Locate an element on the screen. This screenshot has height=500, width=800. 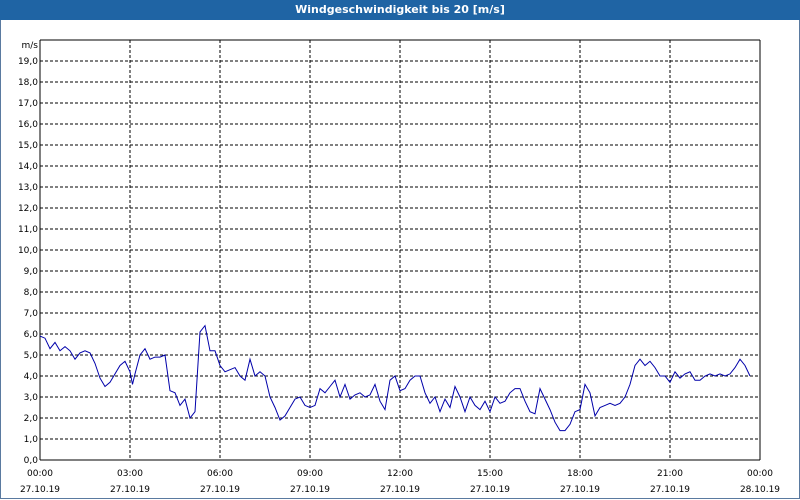
x-tick-time: 06:00 is located at coordinates (220, 474).